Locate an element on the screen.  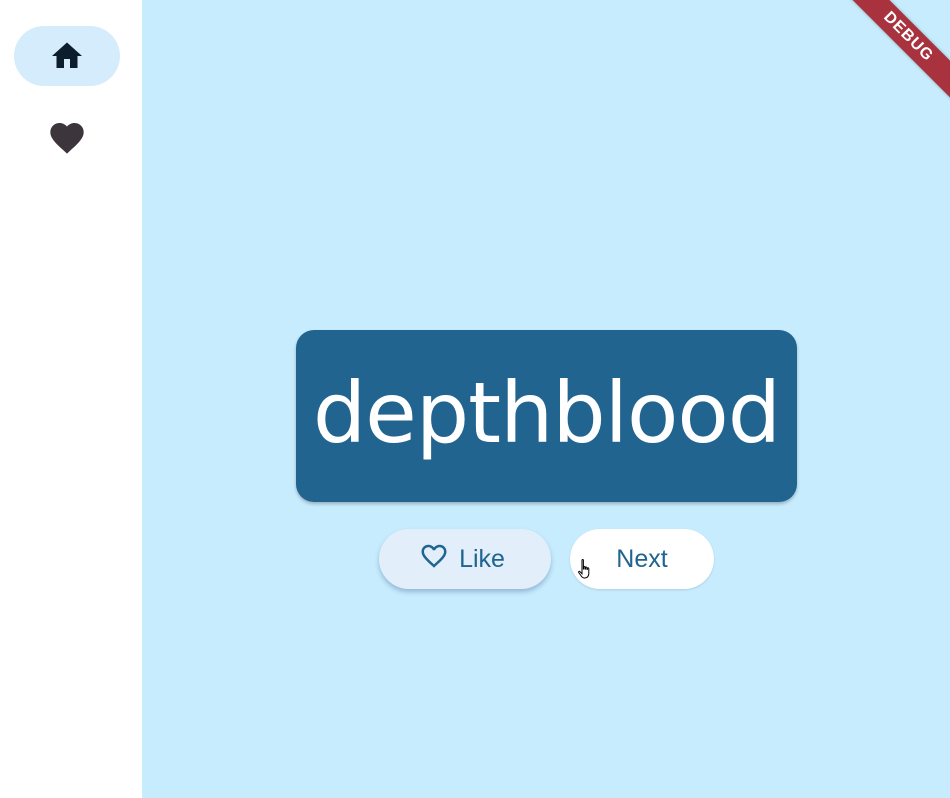
rail-item-home is located at coordinates (67, 56).